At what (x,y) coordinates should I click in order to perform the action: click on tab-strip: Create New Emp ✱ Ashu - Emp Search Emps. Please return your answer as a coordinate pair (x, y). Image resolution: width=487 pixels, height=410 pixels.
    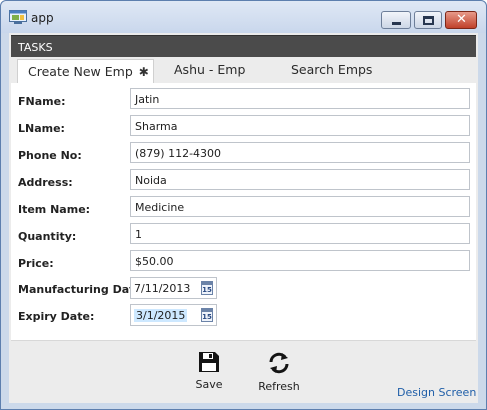
    Looking at the image, I should click on (243, 71).